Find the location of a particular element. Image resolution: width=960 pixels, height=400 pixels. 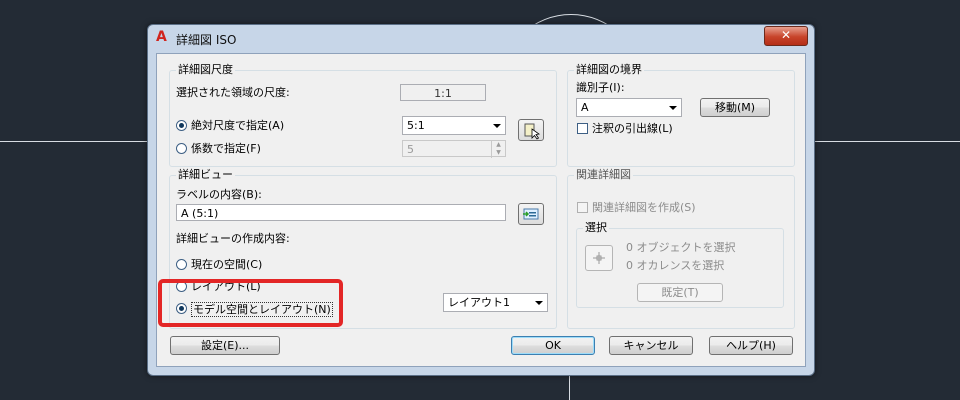

create-related-checkbox is located at coordinates (582, 207).